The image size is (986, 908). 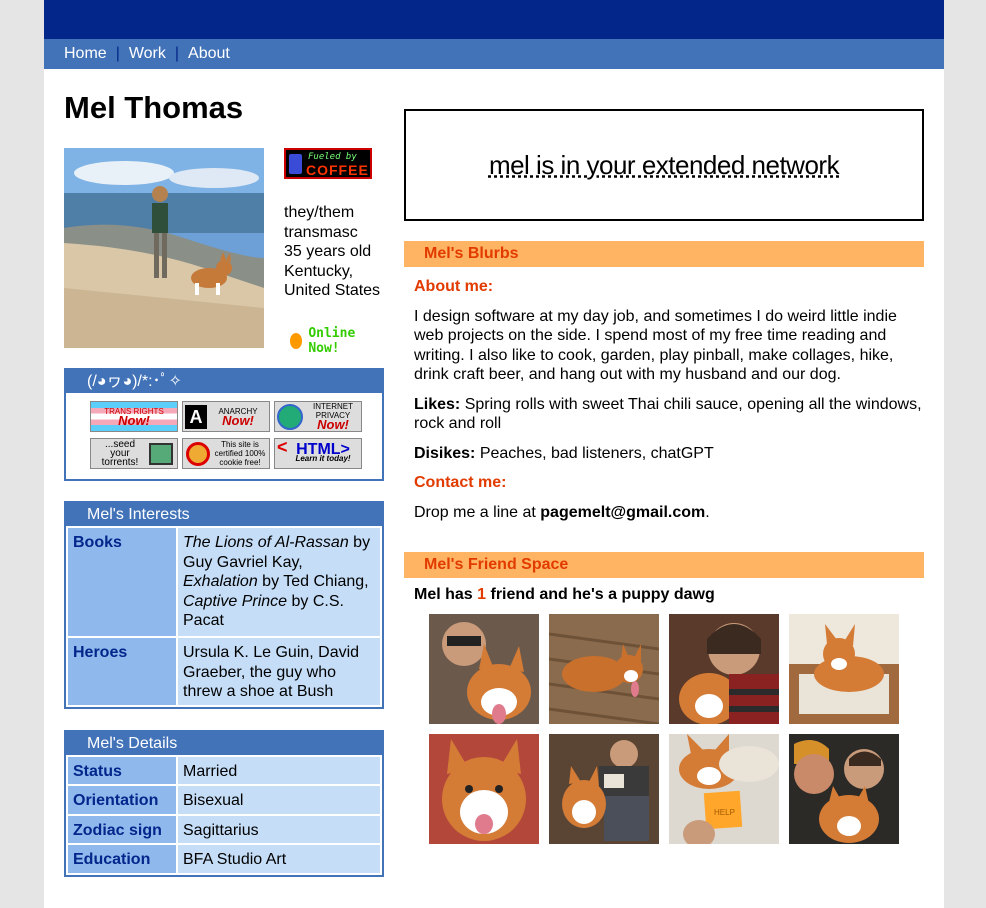 I want to click on nav-work-link: Work, so click(x=147, y=54).